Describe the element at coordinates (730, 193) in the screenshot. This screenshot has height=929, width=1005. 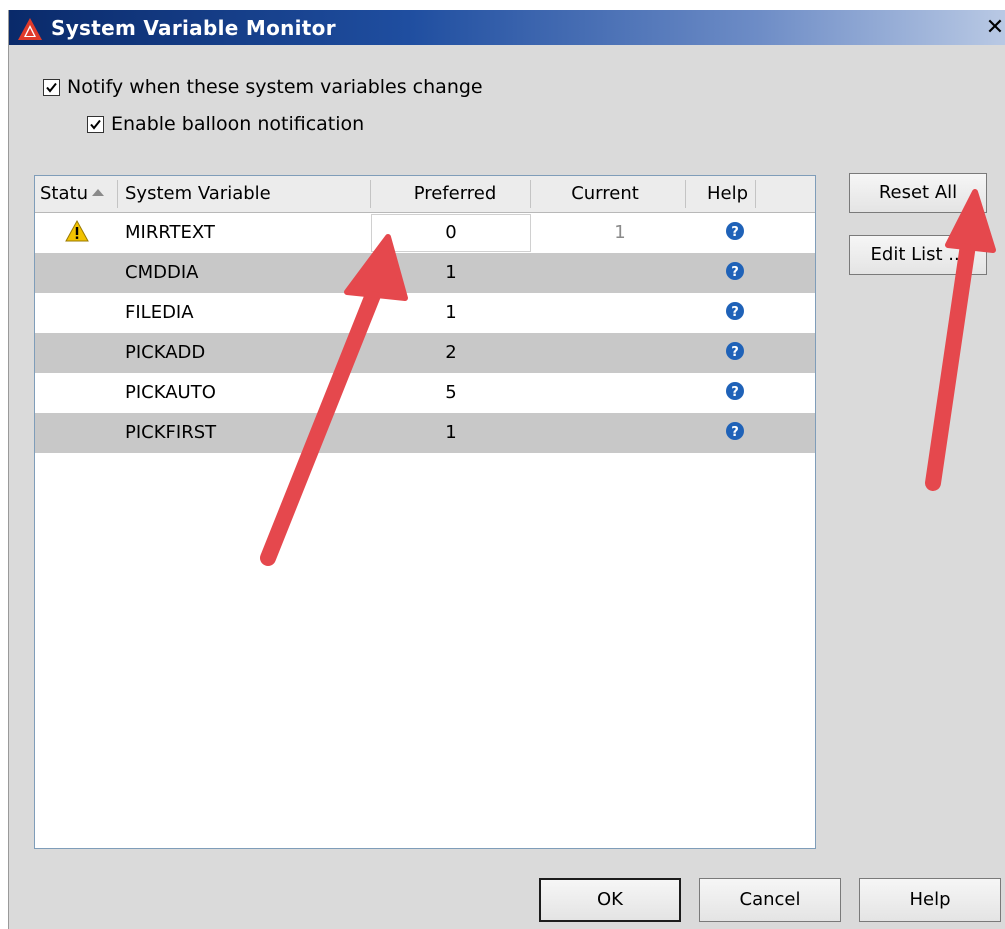
I see `header-help: Help` at that location.